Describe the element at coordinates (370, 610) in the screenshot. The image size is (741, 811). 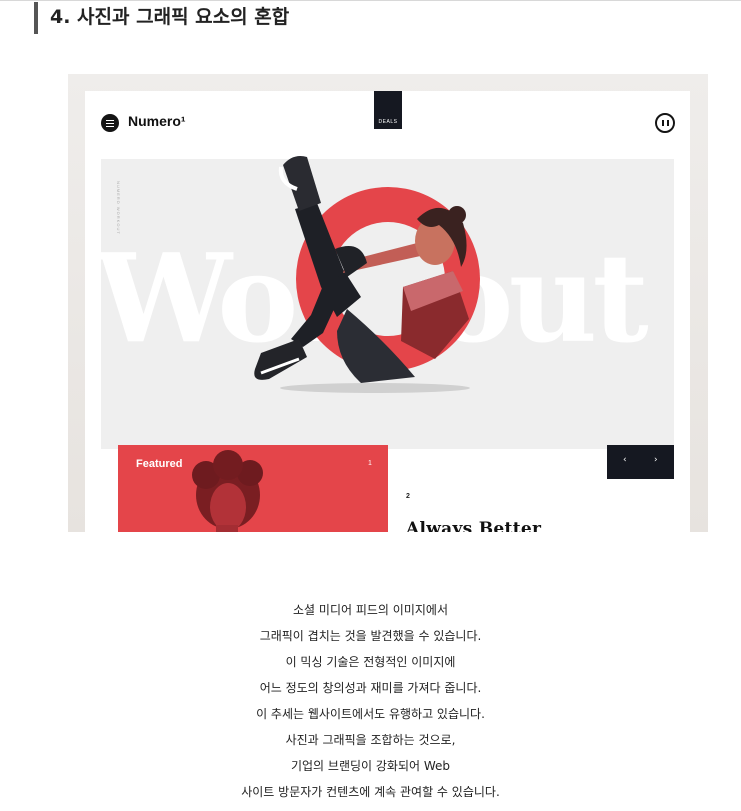
I see `body-line: 소셜 미디어 피드의 이미지에서` at that location.